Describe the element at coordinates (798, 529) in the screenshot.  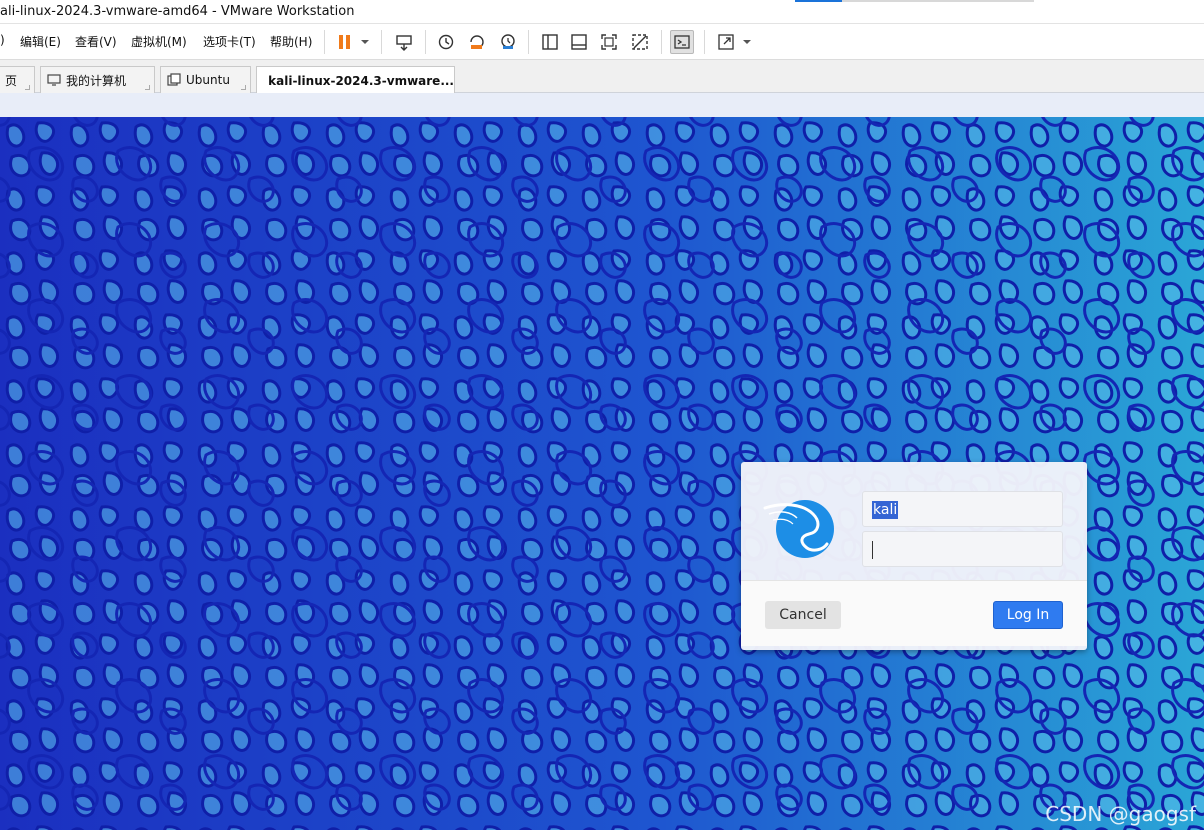
I see `kali-dragon-icon` at that location.